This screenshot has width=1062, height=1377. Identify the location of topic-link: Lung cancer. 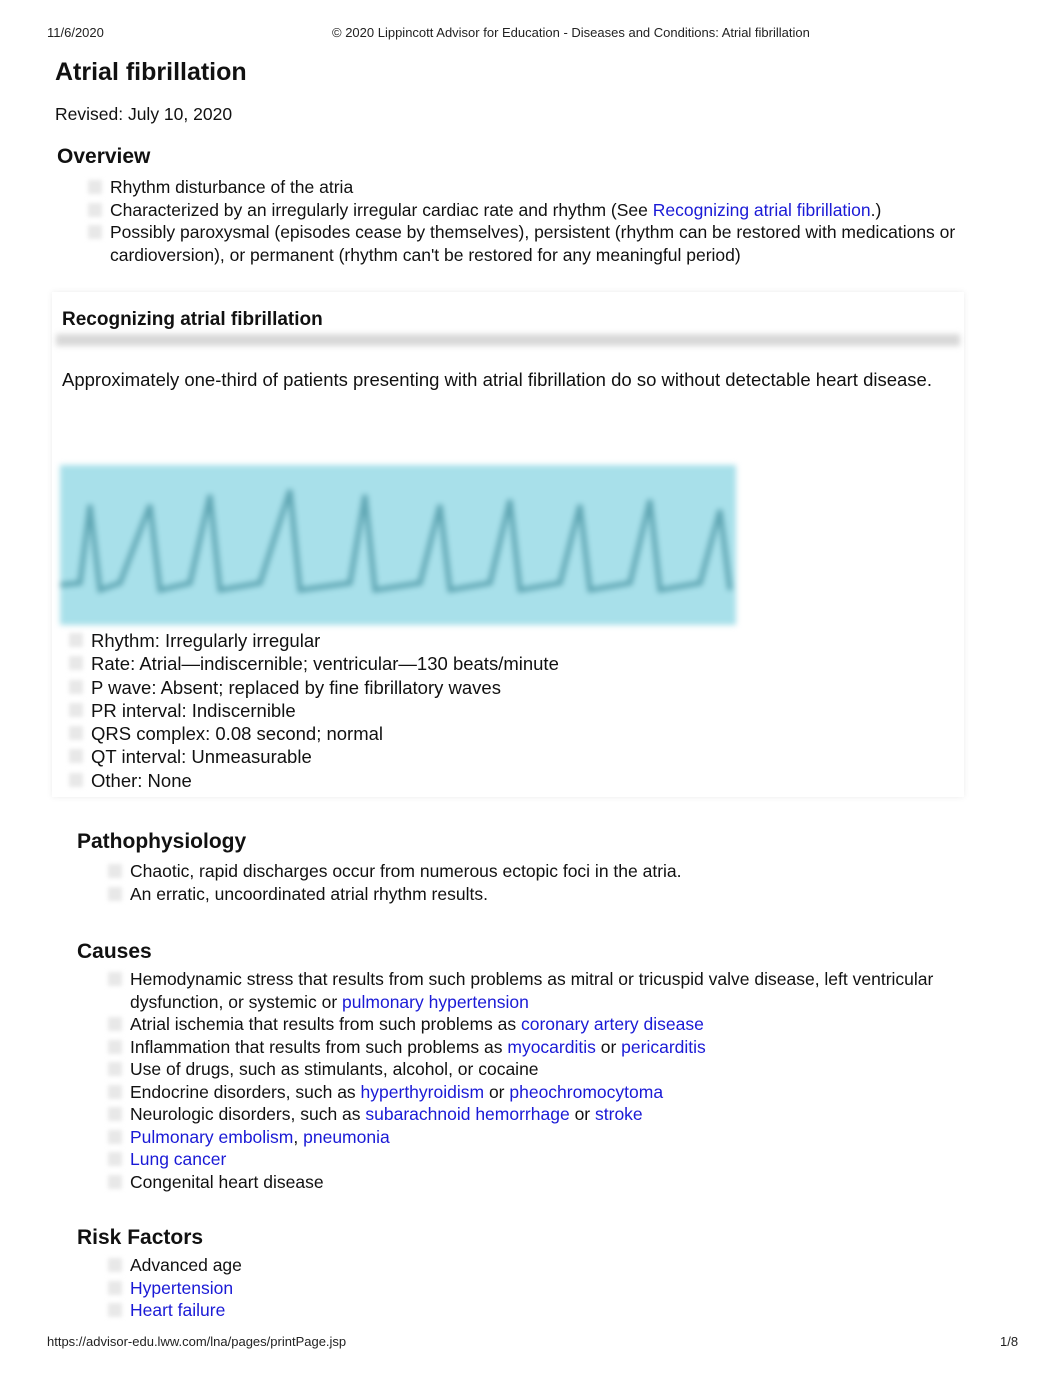
(178, 1159).